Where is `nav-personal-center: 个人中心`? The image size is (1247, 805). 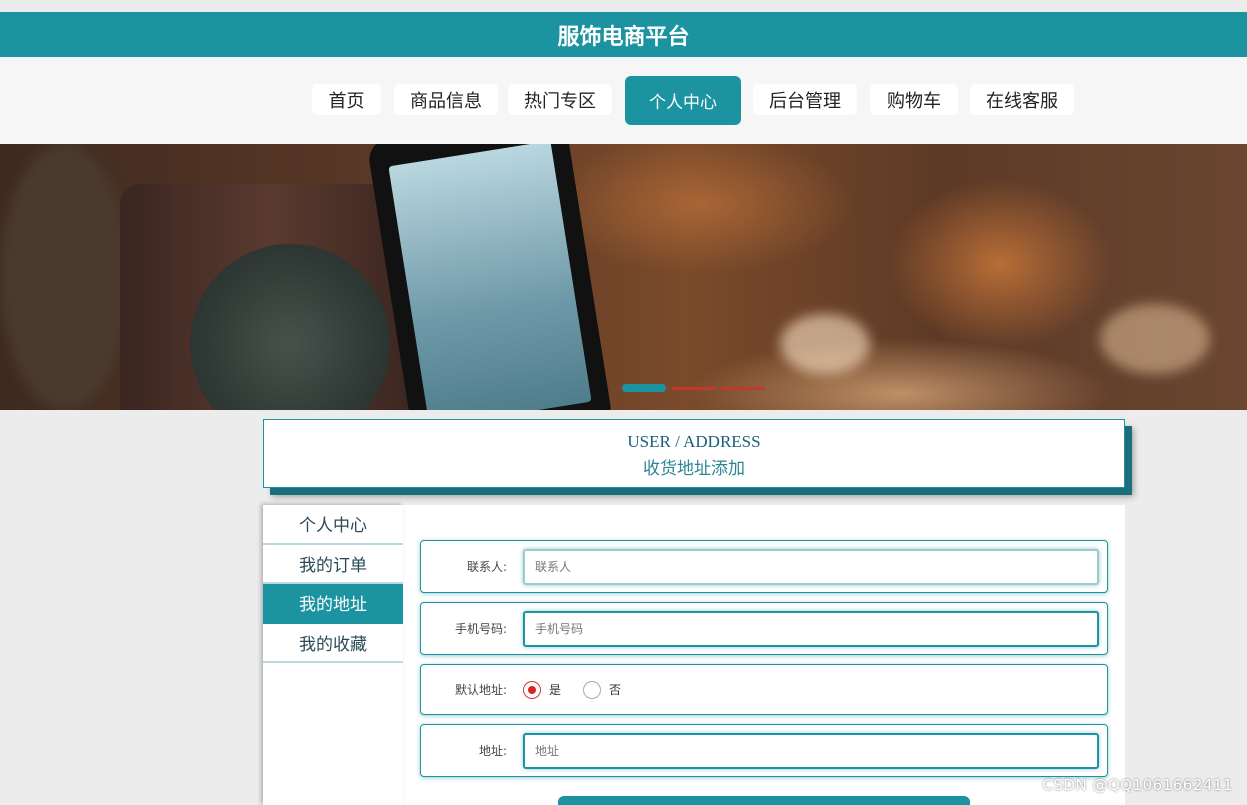
nav-personal-center: 个人中心 is located at coordinates (683, 100).